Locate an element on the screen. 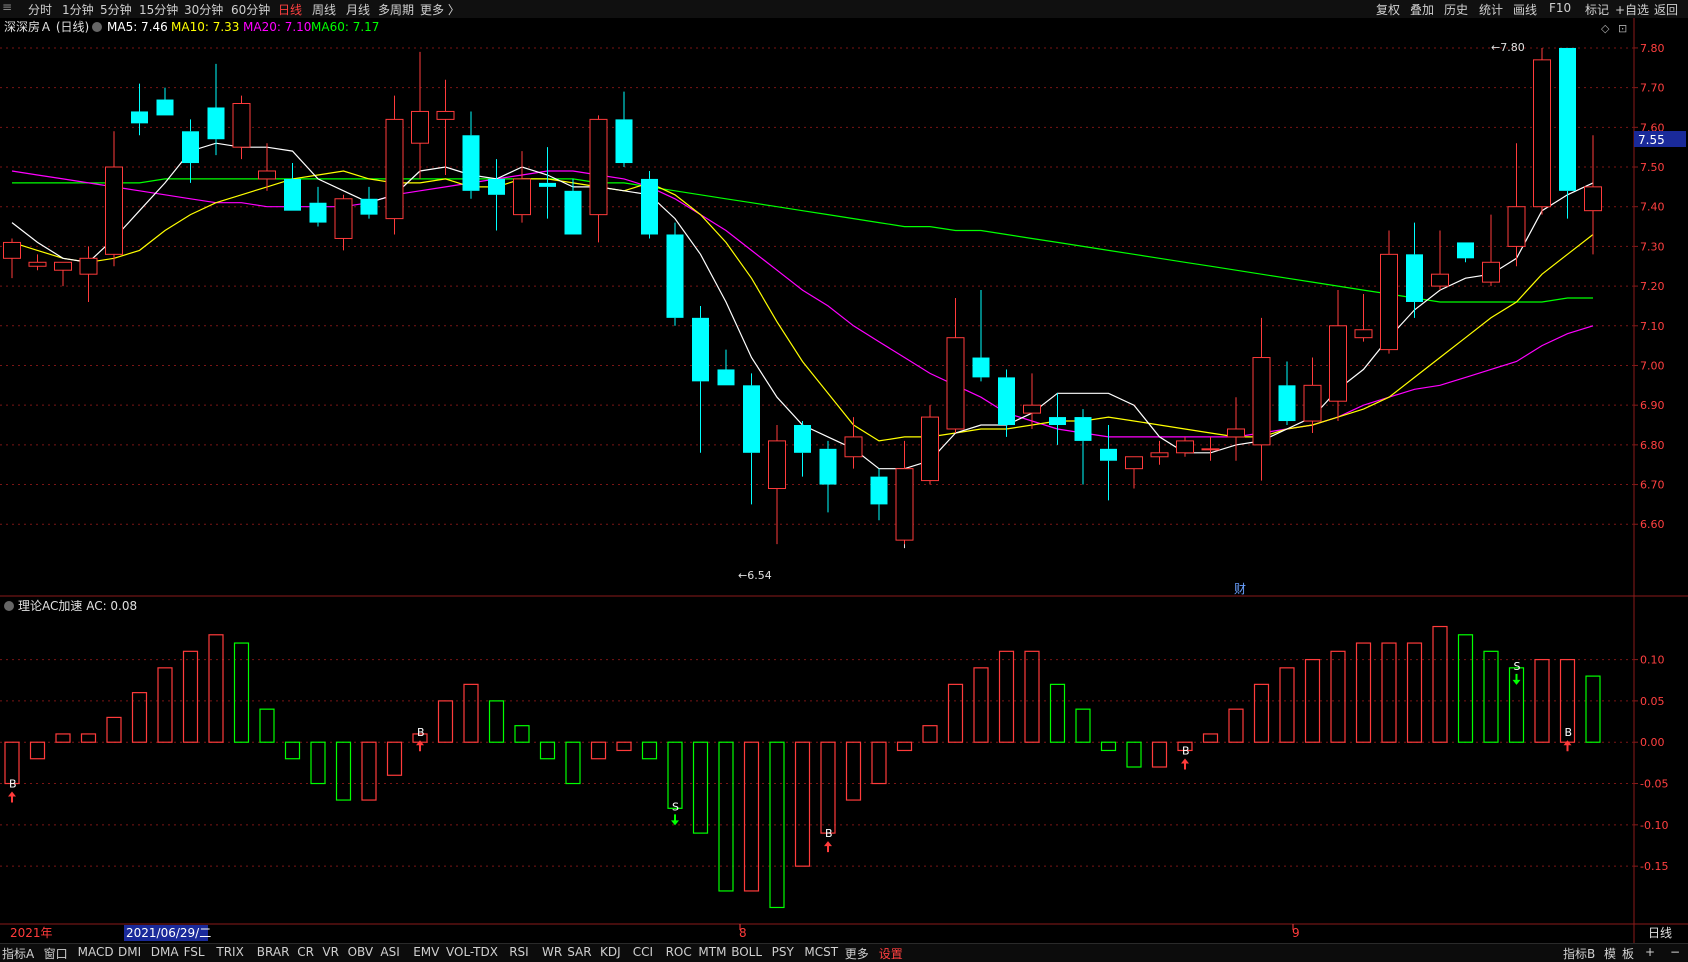  panel-control-0: 指标B is located at coordinates (1579, 953).